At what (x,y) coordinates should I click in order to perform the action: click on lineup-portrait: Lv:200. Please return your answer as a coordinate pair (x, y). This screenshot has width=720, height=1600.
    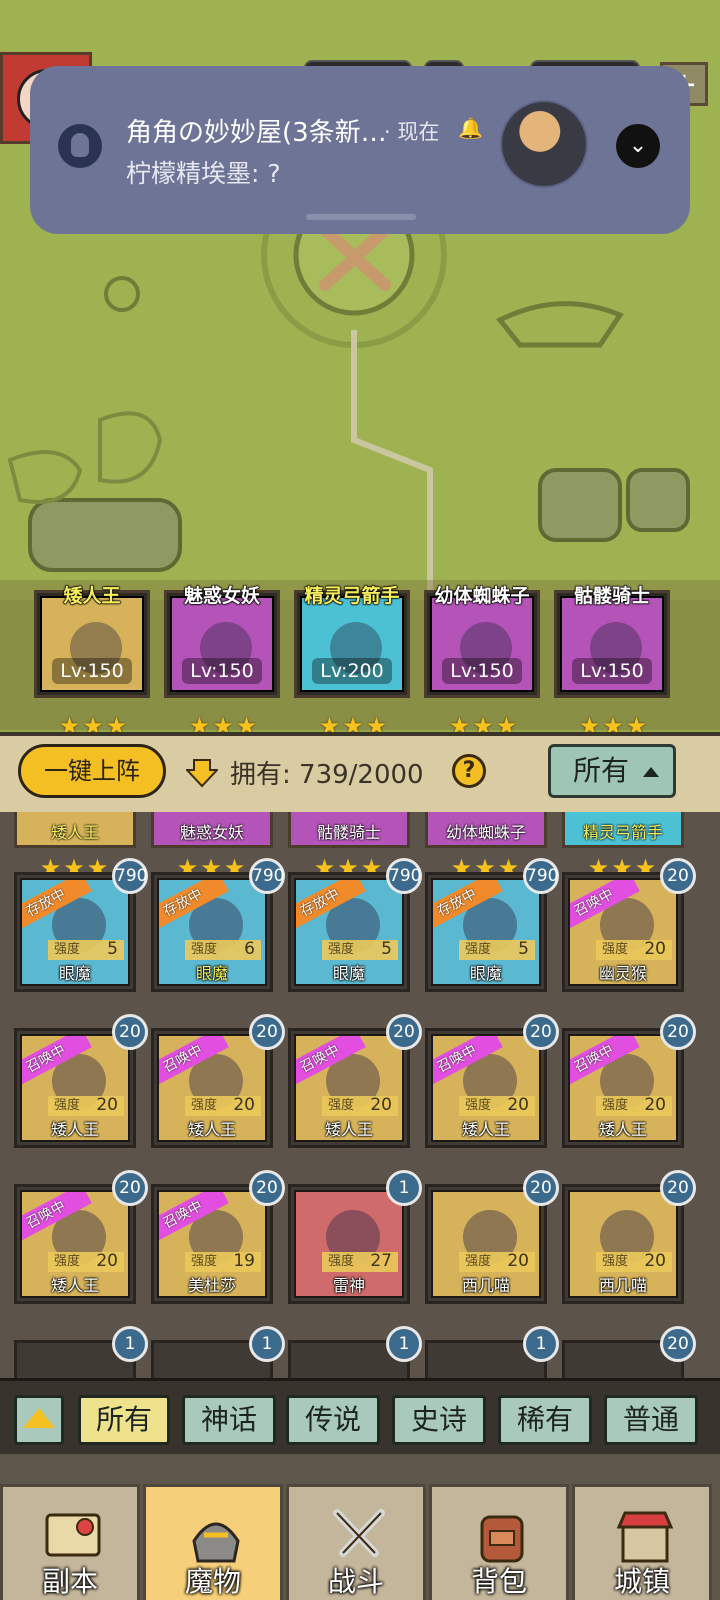
    Looking at the image, I should click on (352, 644).